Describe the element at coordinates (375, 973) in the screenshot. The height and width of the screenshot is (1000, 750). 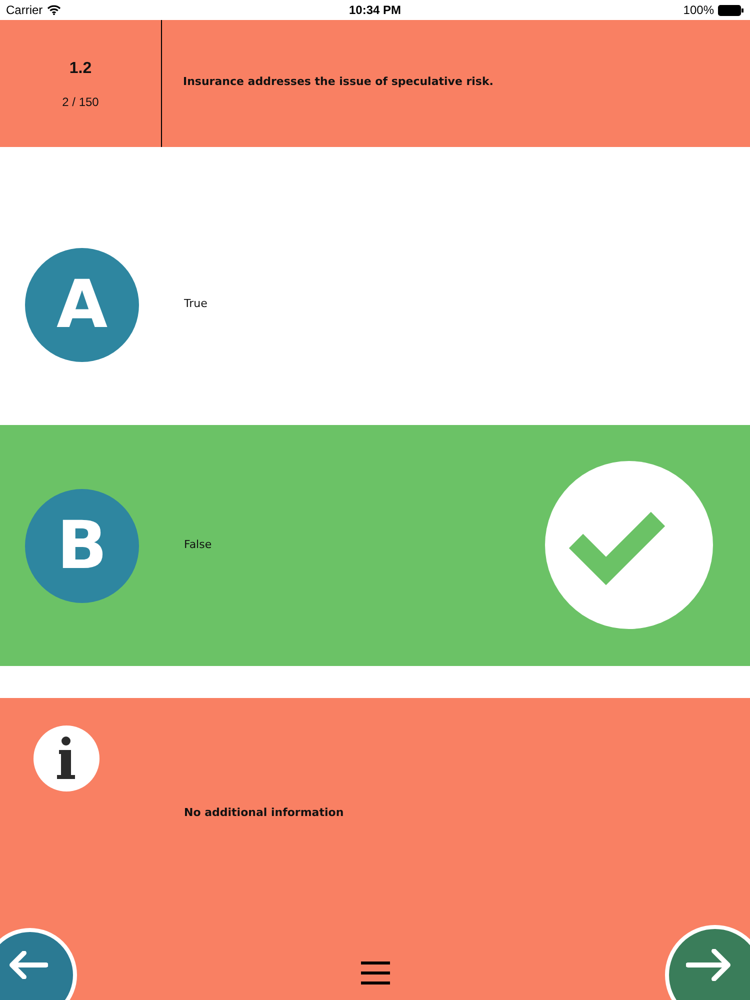
I see `menu-icon` at that location.